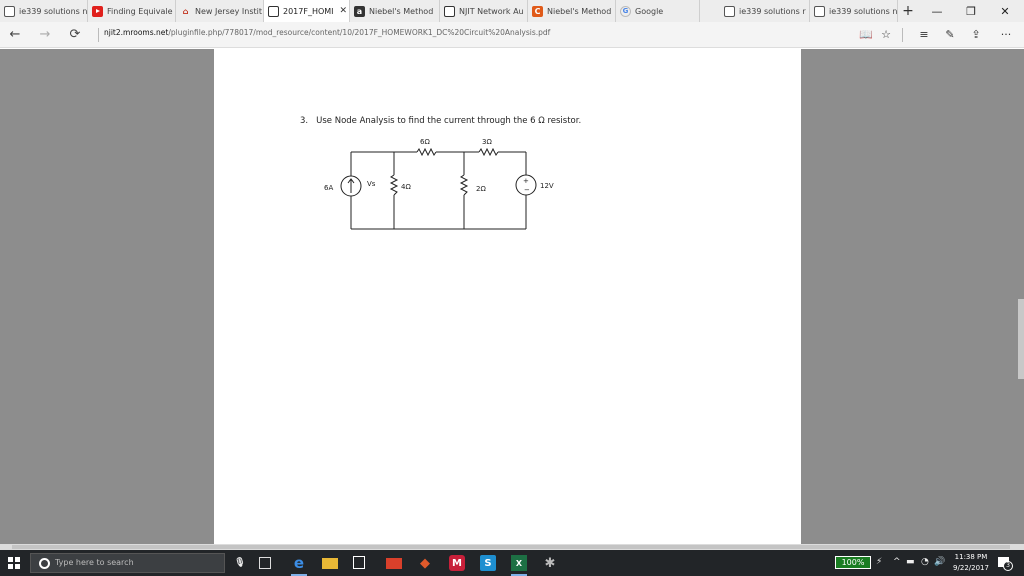  What do you see at coordinates (328, 188) in the screenshot?
I see `label-6a: 6A` at bounding box center [328, 188].